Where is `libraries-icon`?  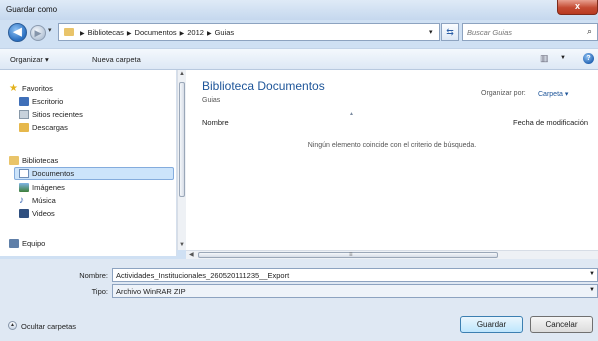 libraries-icon is located at coordinates (14, 160).